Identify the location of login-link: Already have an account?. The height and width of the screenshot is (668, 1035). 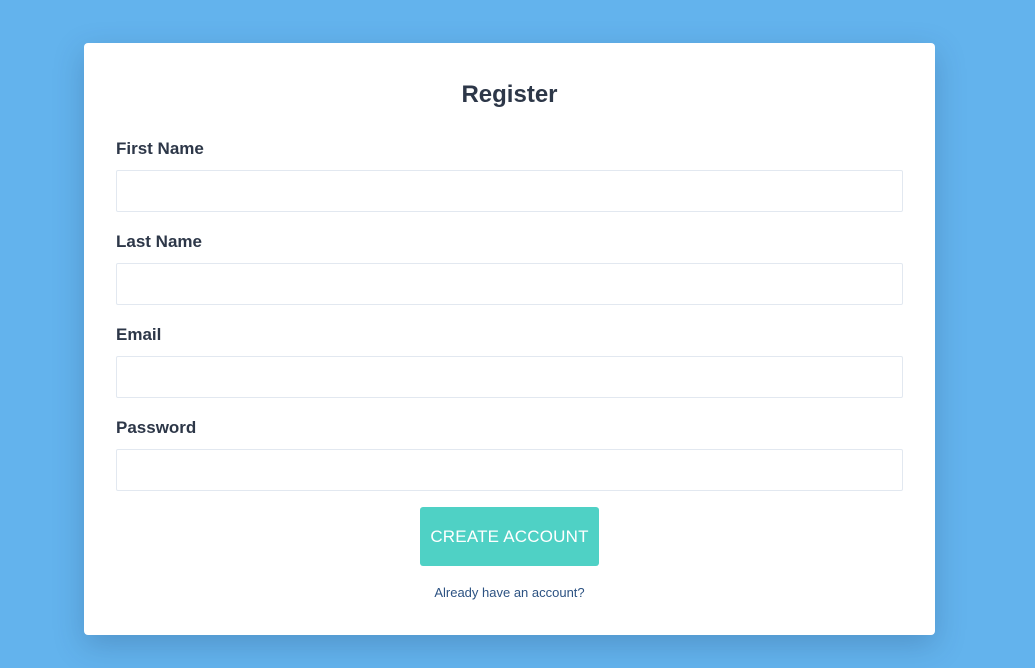
(509, 593).